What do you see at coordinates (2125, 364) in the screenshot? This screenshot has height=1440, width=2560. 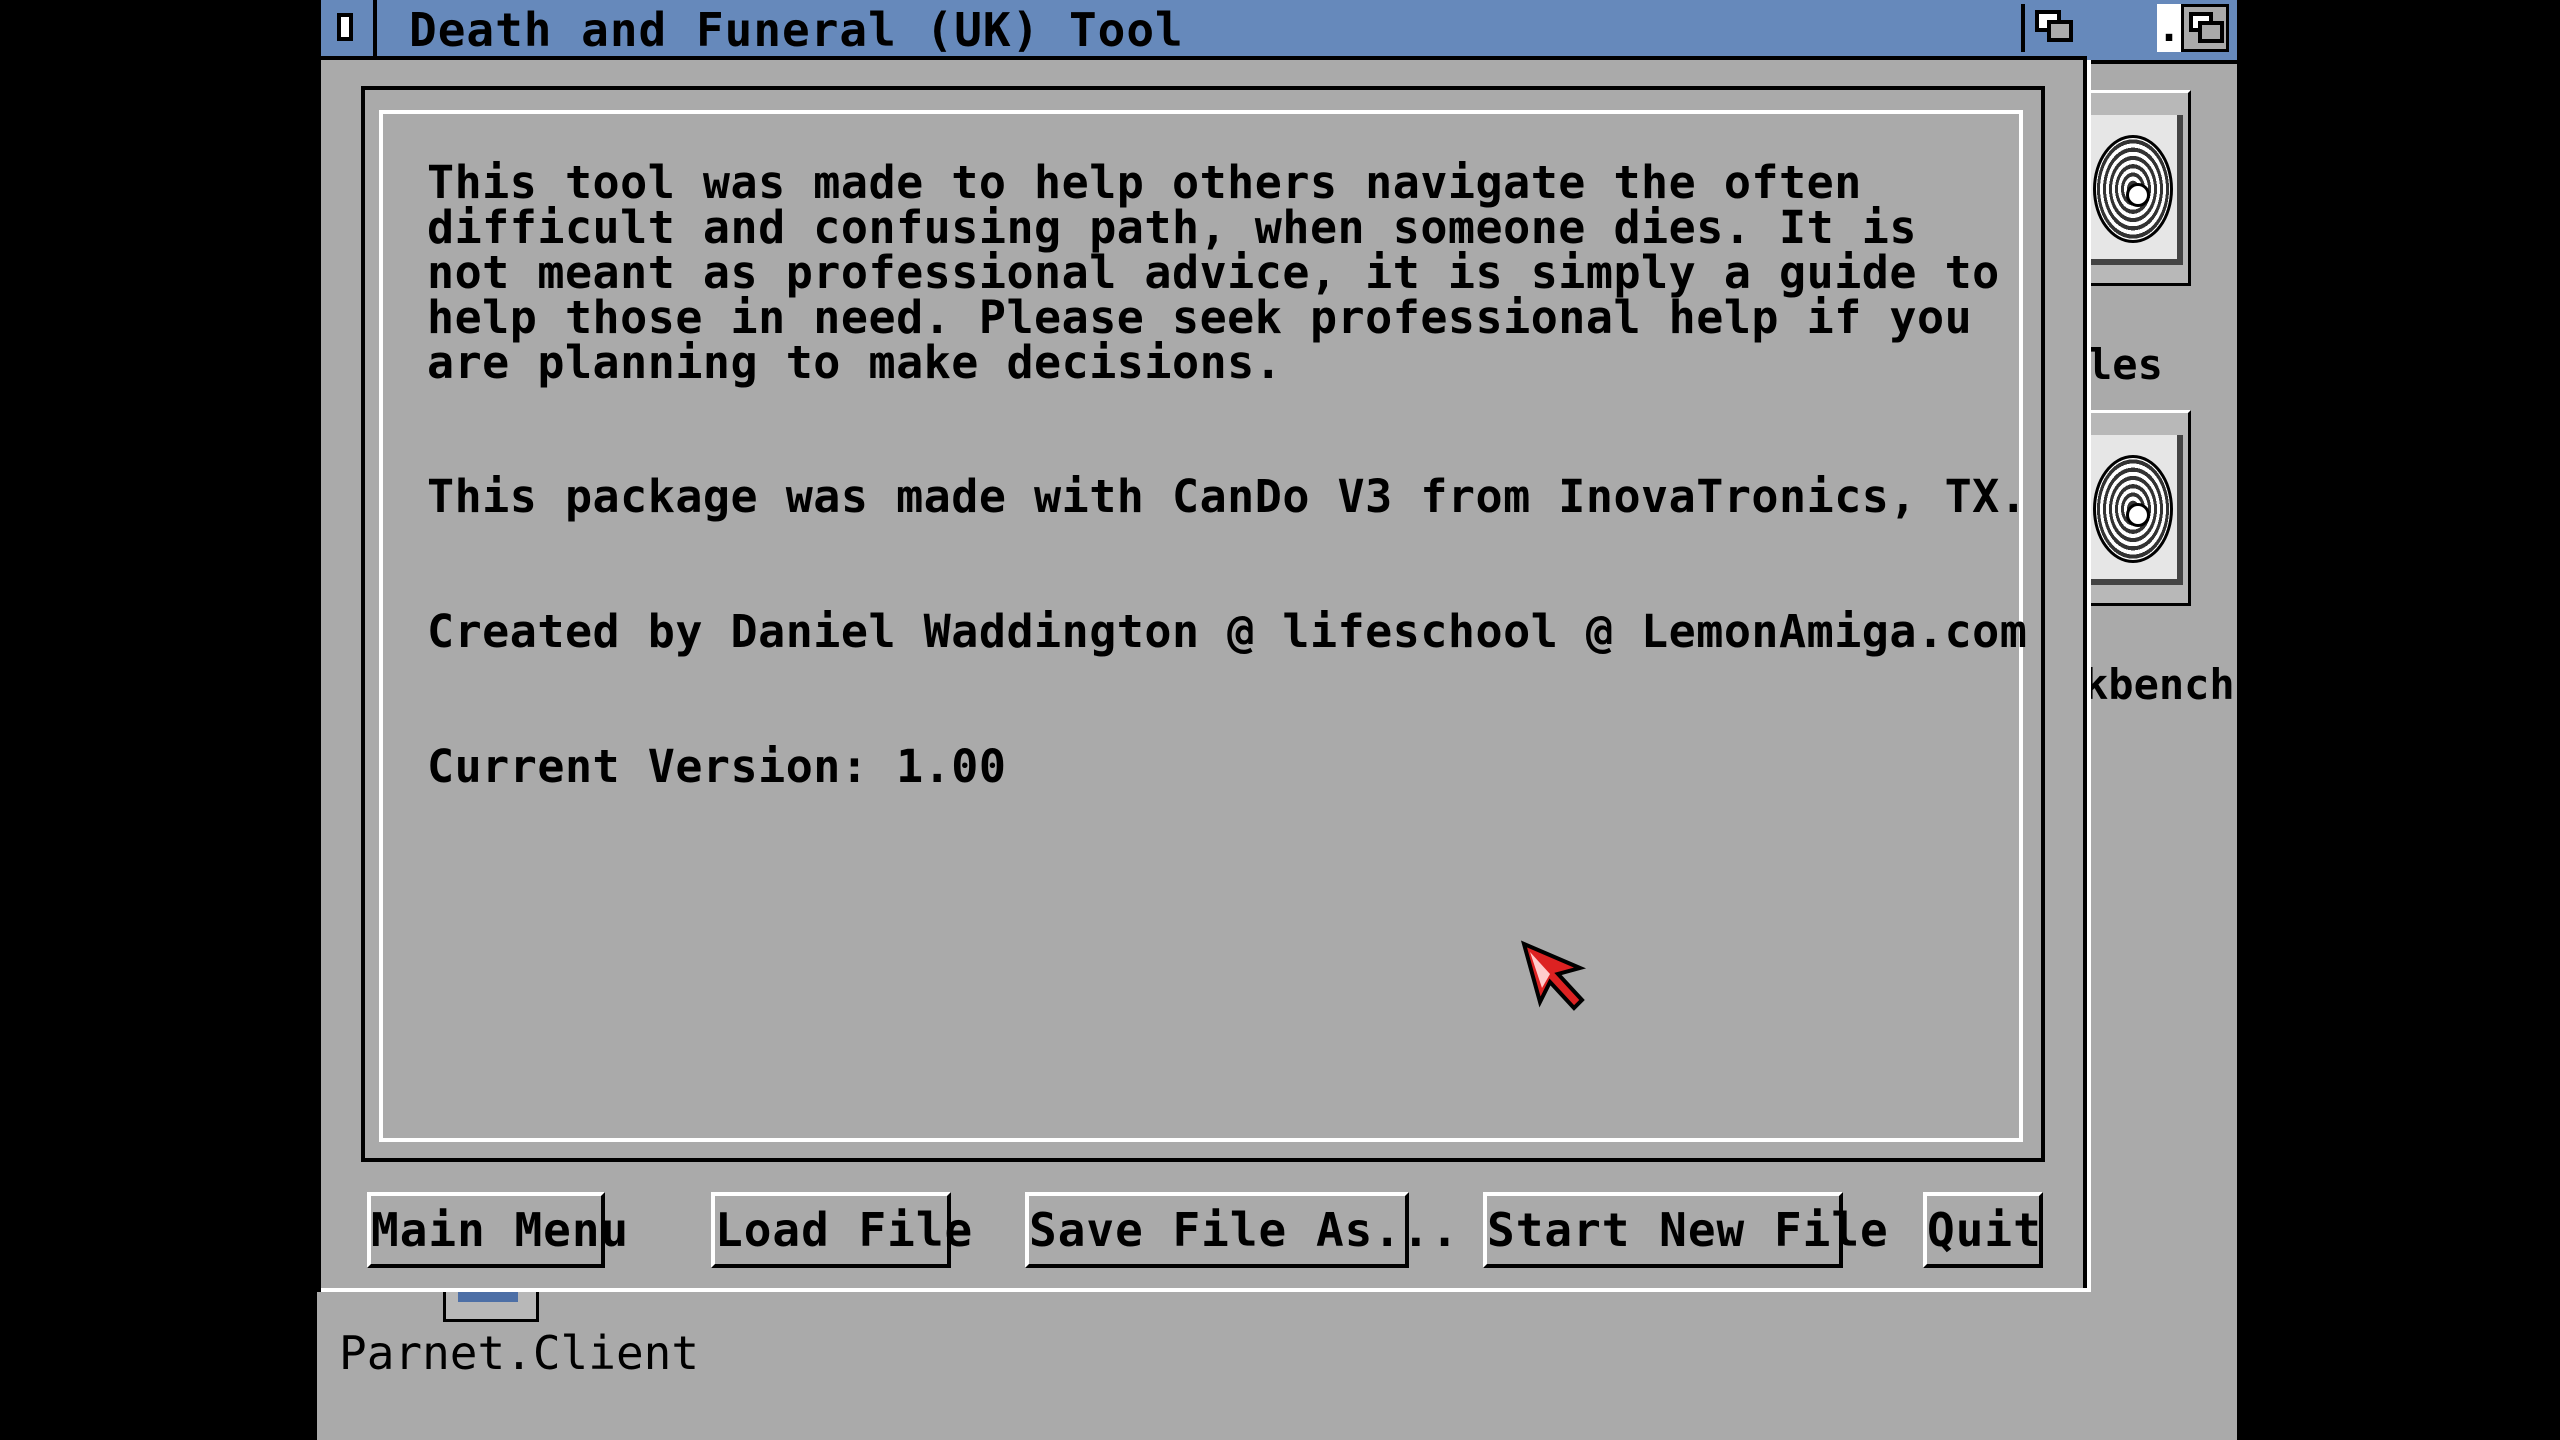 I see `desktop-icon-label-files: les` at bounding box center [2125, 364].